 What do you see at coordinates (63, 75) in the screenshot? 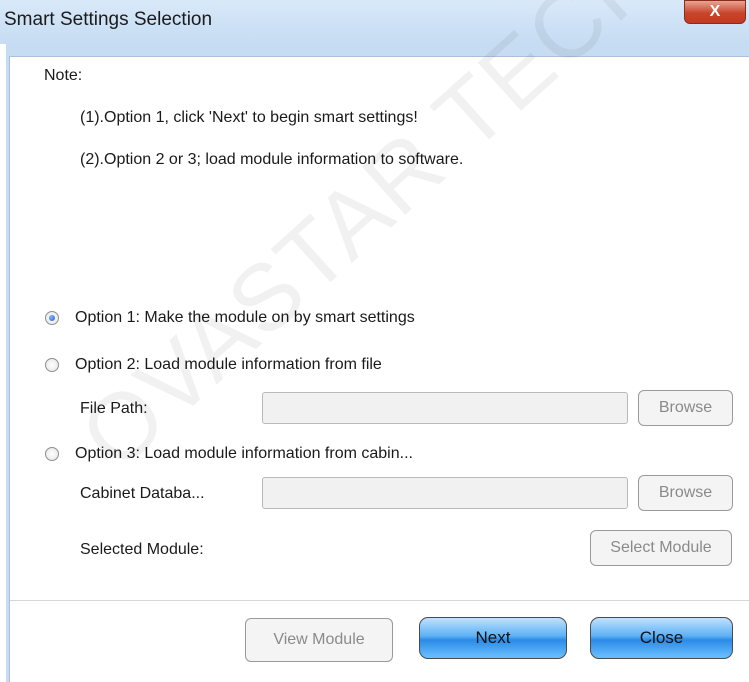
I see `note-heading: Note:` at bounding box center [63, 75].